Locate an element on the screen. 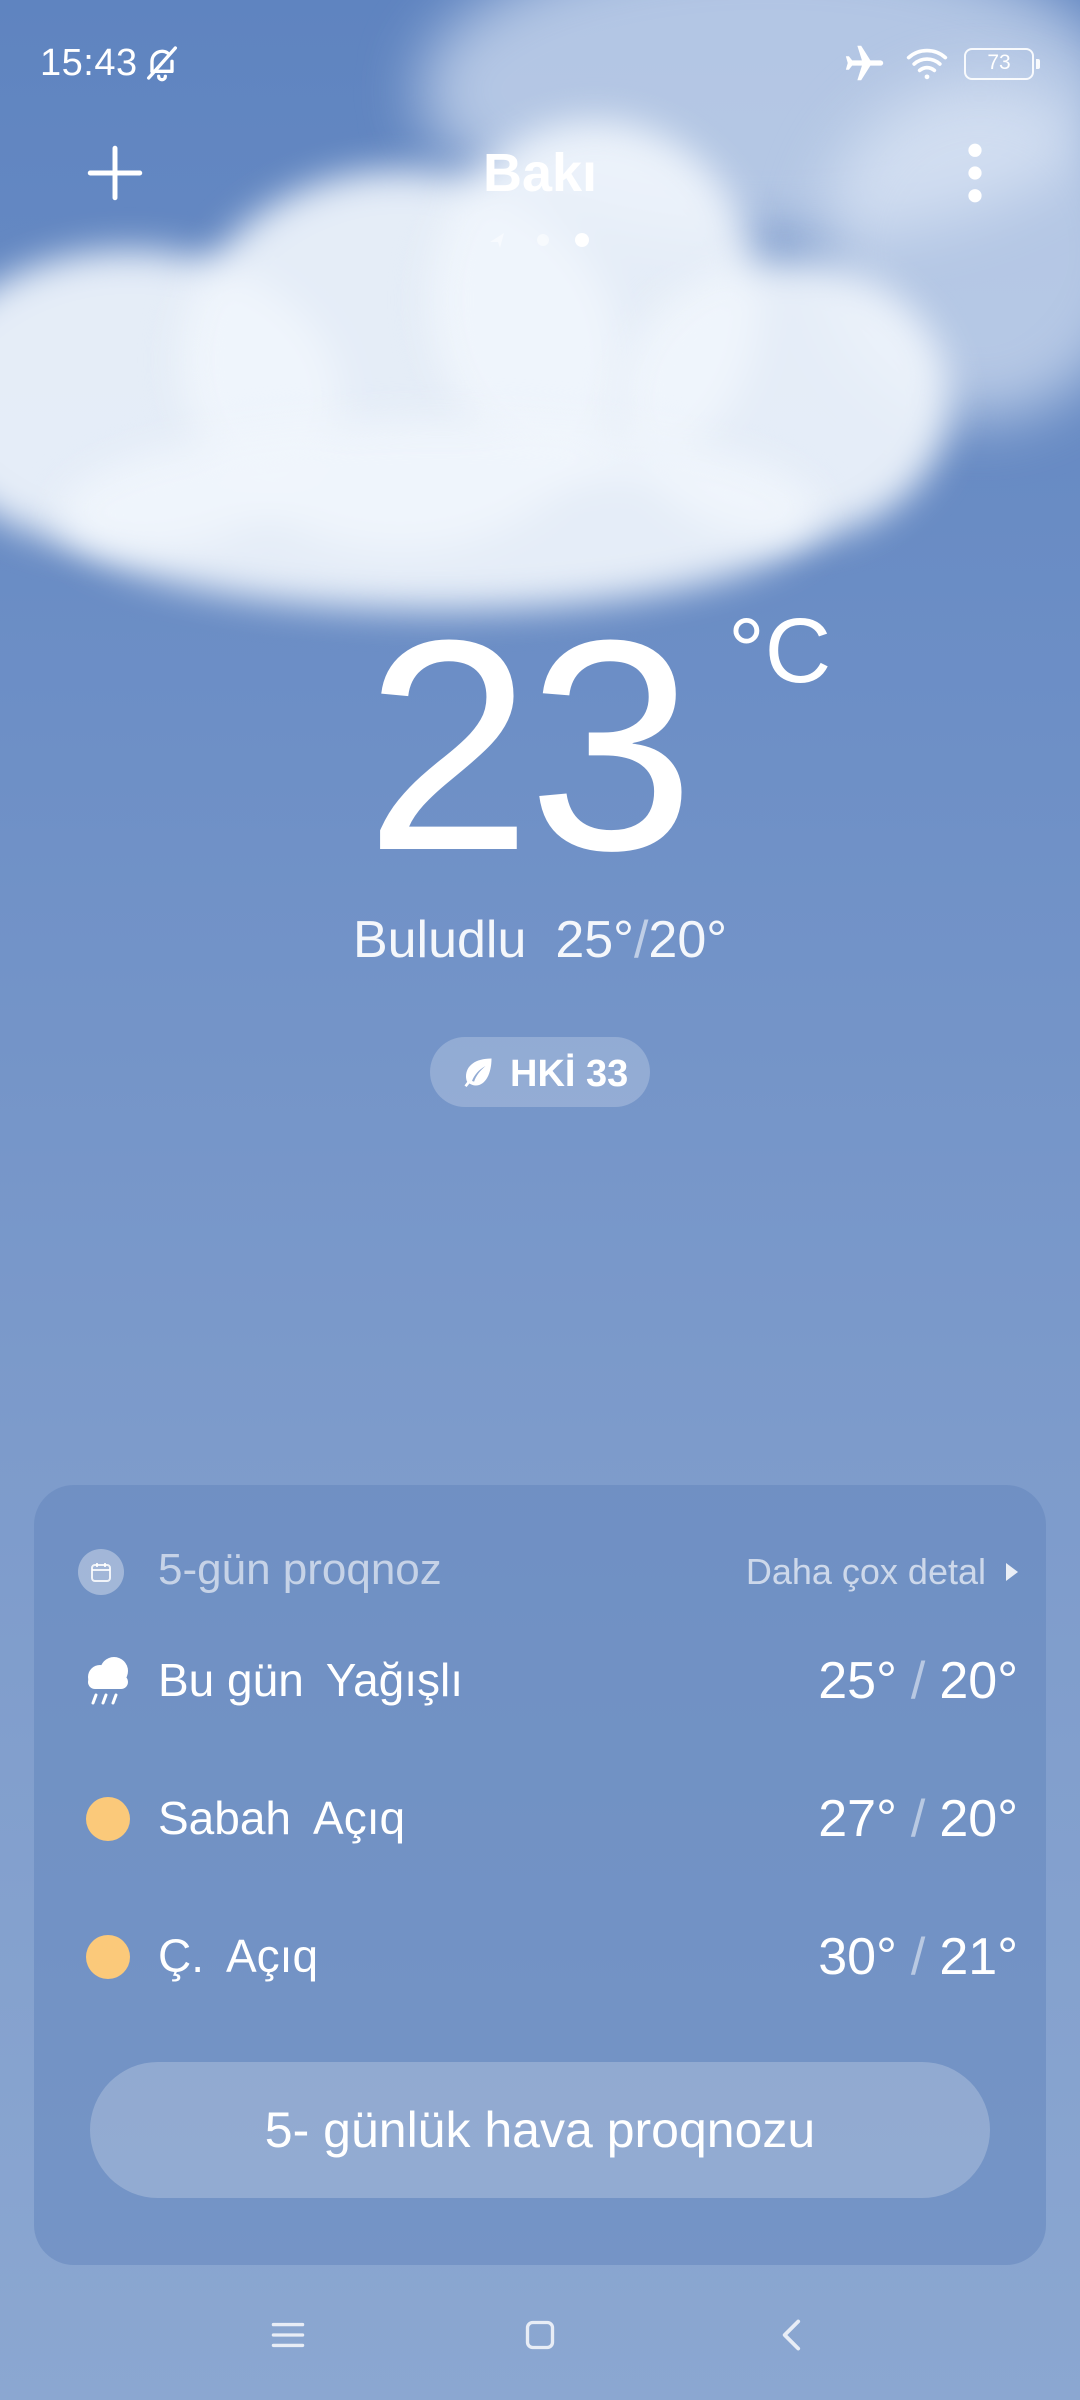 The image size is (1080, 2400). bell-muted-icon is located at coordinates (162, 64).